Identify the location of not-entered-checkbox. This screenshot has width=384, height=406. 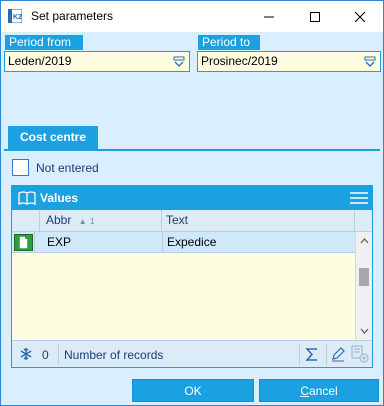
(20, 167).